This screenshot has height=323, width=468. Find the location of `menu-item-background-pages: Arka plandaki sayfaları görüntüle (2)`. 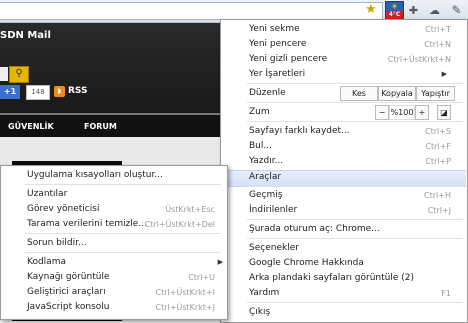

menu-item-background-pages: Arka plandaki sayfaları görüntüle (2) is located at coordinates (350, 278).